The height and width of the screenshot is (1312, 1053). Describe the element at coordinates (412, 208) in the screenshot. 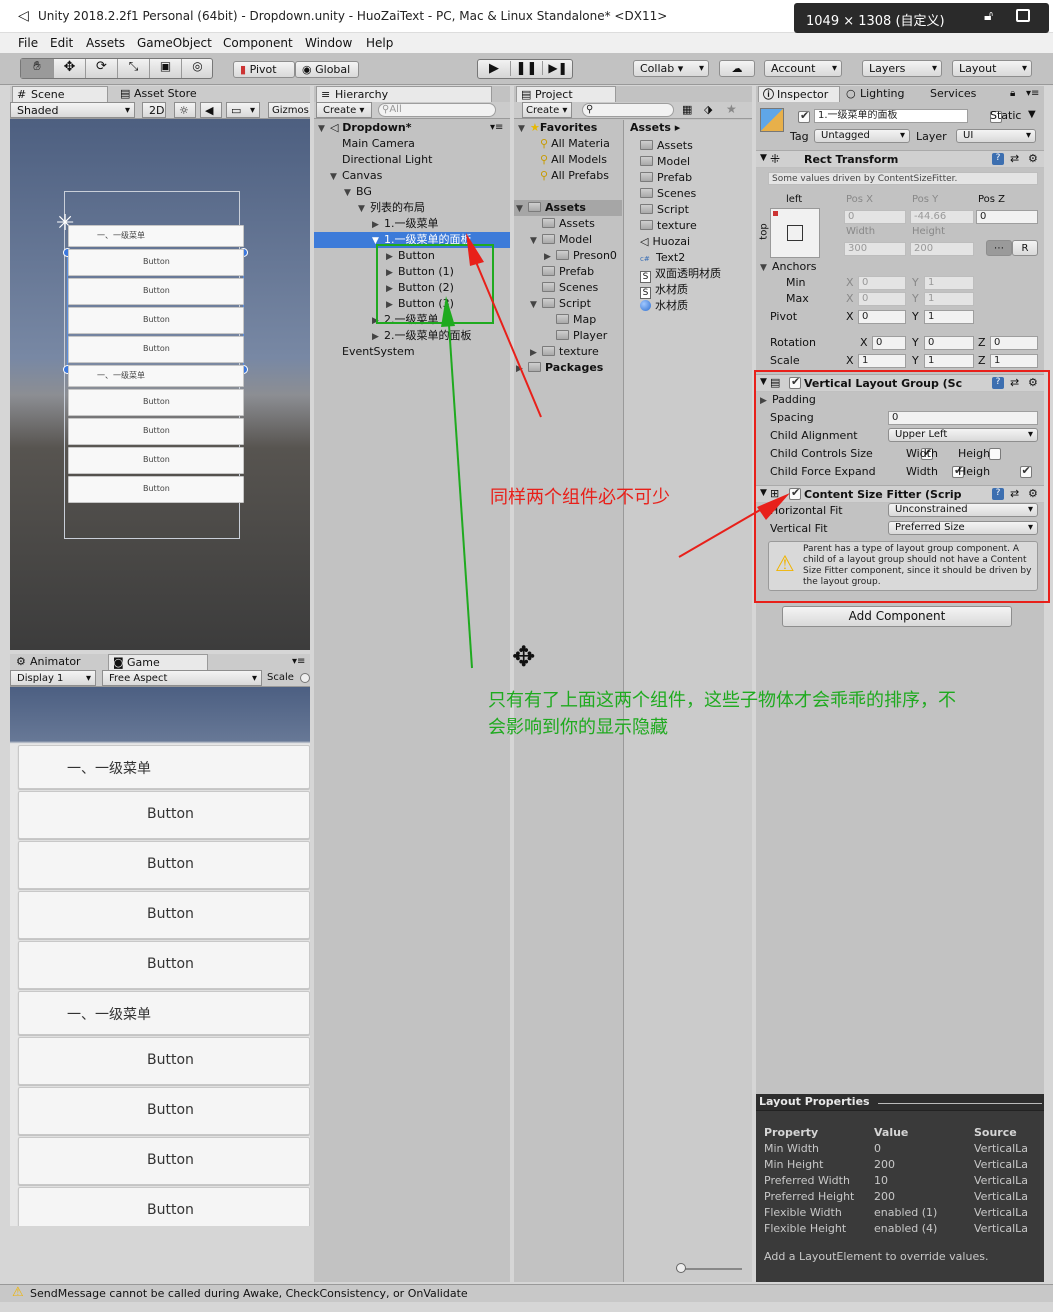

I see `hierarchy-item: ▼ 列表的布局` at that location.